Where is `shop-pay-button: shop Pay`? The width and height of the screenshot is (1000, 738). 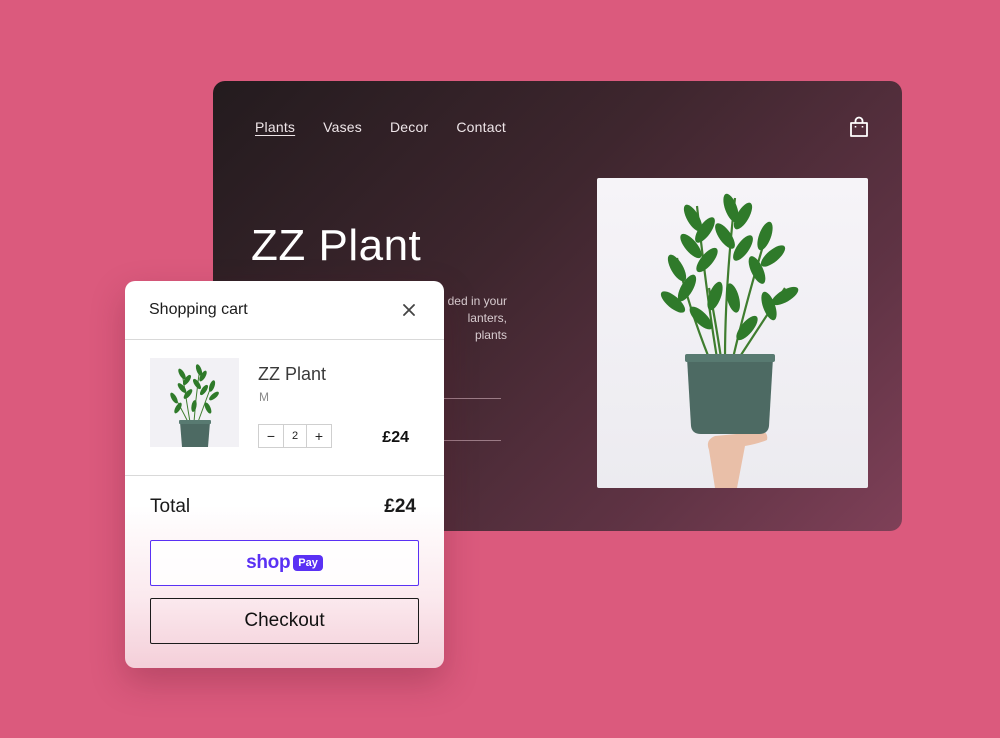 shop-pay-button: shop Pay is located at coordinates (284, 563).